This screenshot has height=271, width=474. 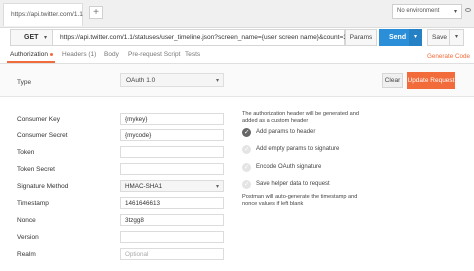 I want to click on timestamp-label: Timestamp, so click(x=33, y=203).